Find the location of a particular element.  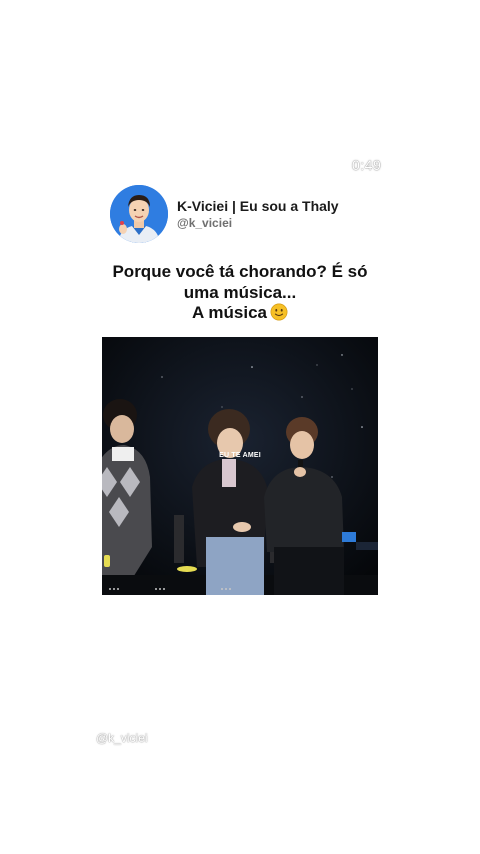

username-handle: @k_viciei is located at coordinates (258, 223).